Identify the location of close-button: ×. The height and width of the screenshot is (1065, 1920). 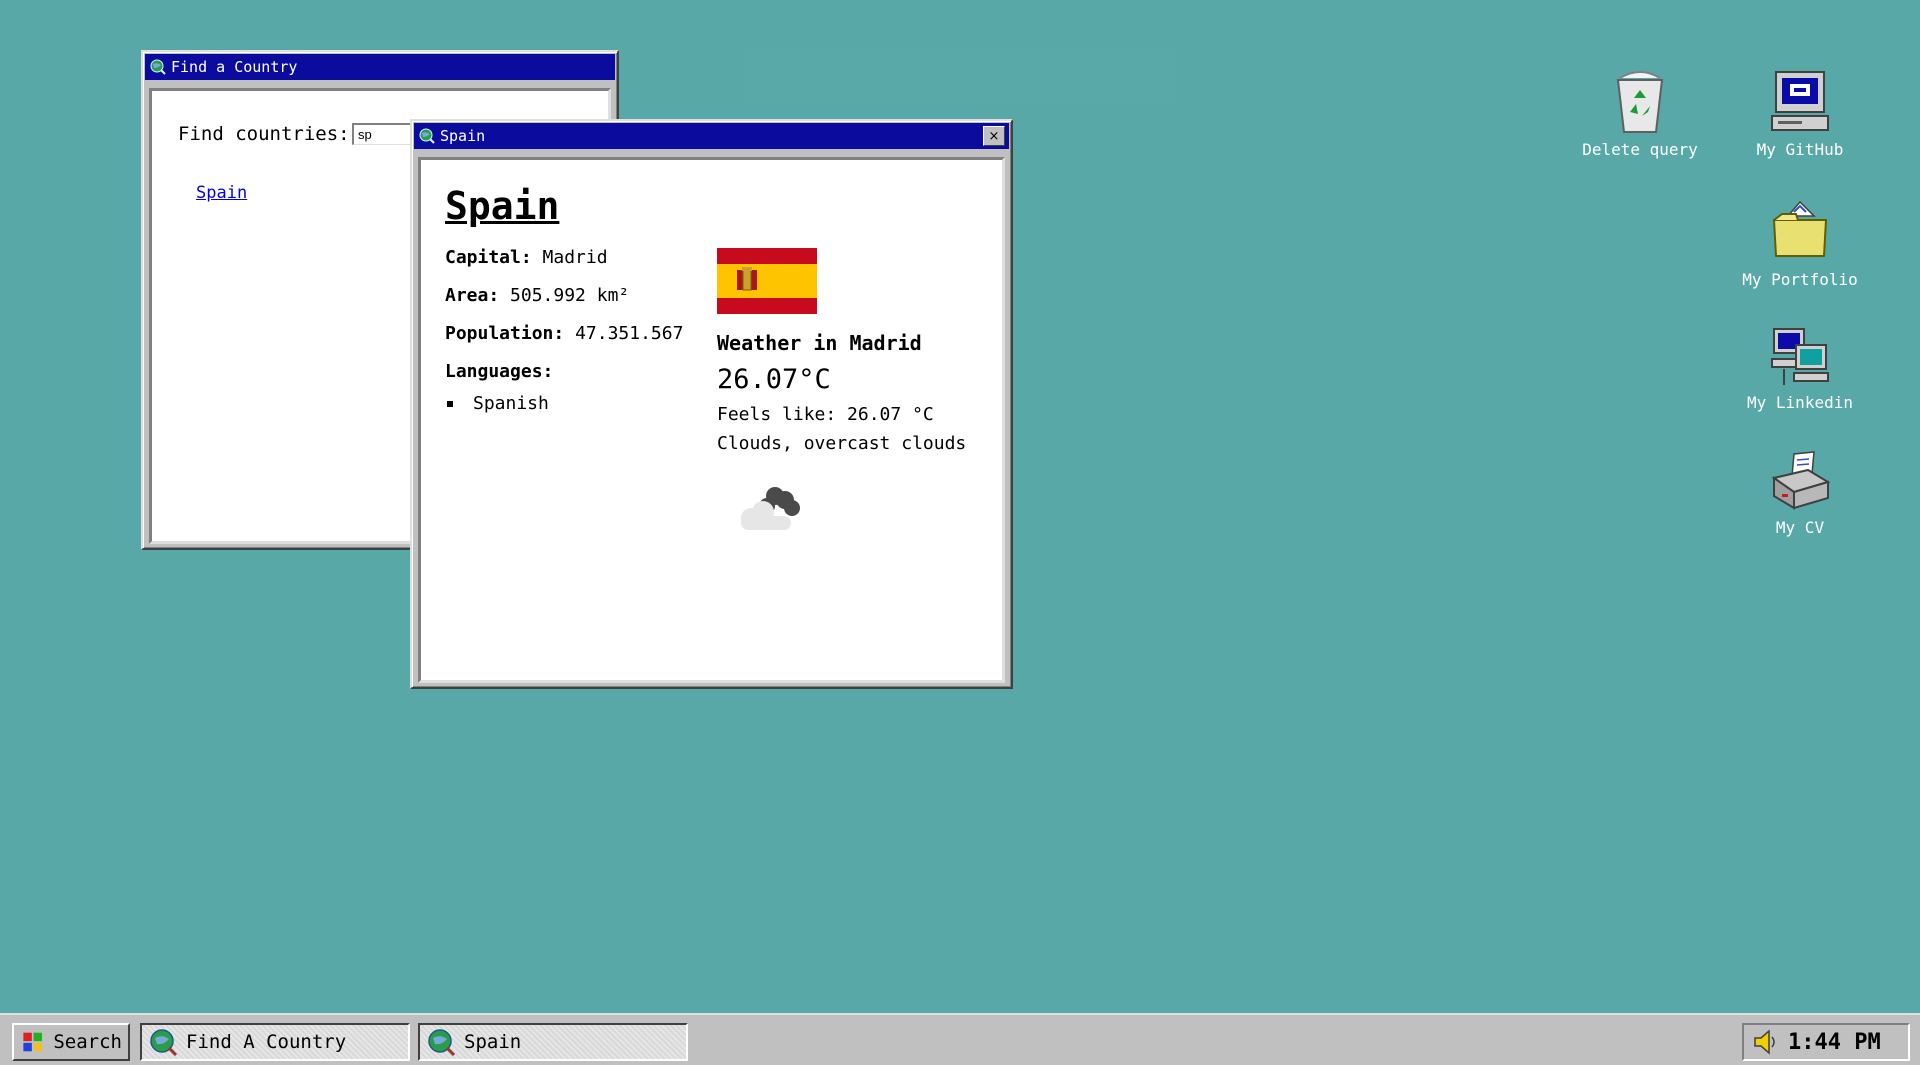
(994, 136).